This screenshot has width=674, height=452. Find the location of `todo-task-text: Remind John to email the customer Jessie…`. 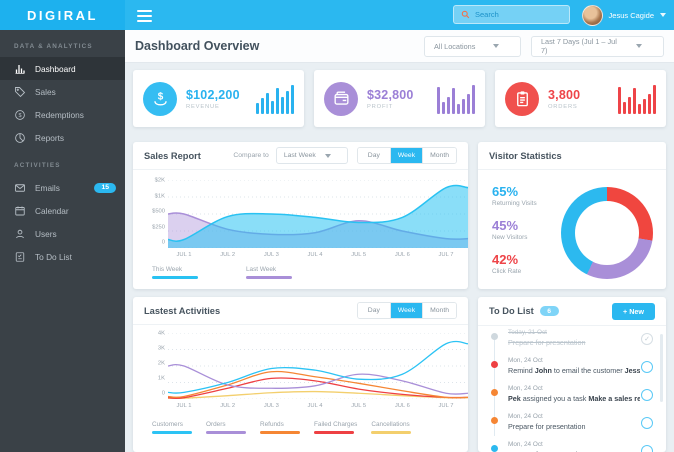

todo-task-text: Remind John to email the customer Jessie… is located at coordinates (574, 370).